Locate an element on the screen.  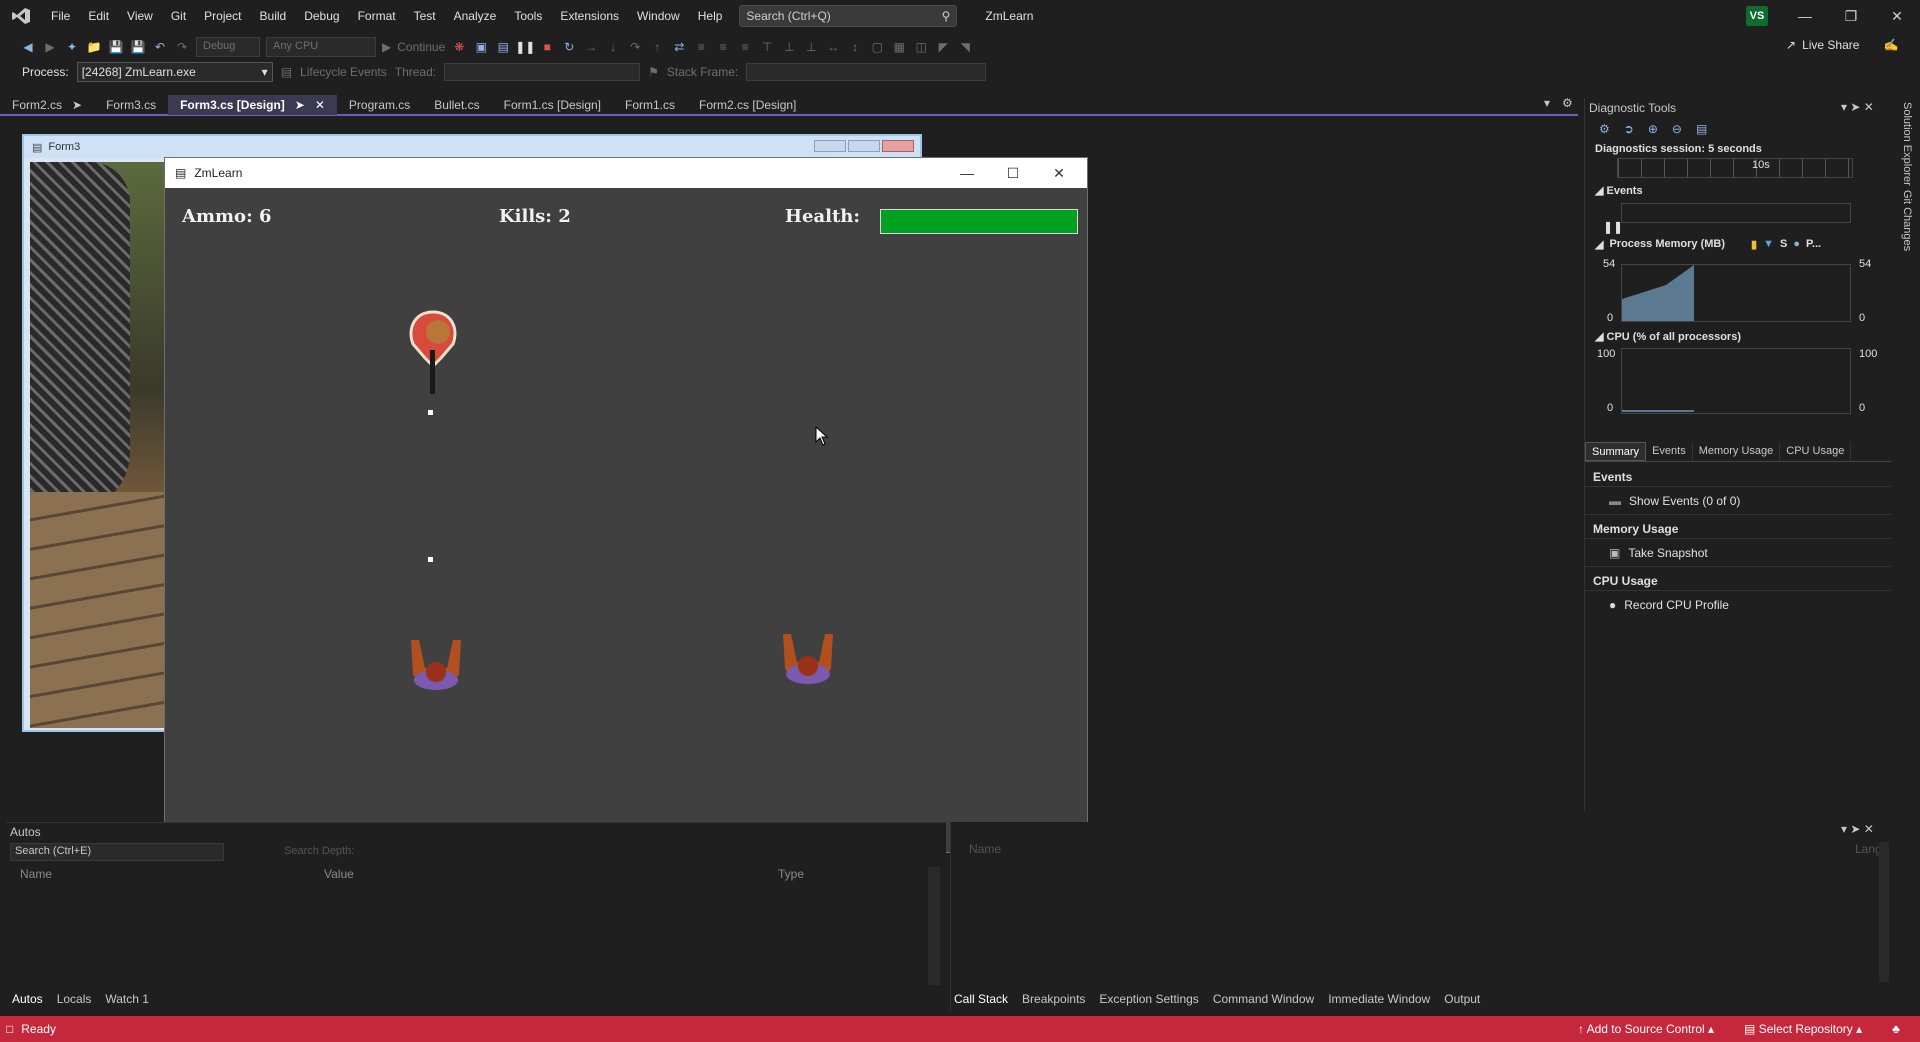
menu-git: Git is located at coordinates (178, 16).